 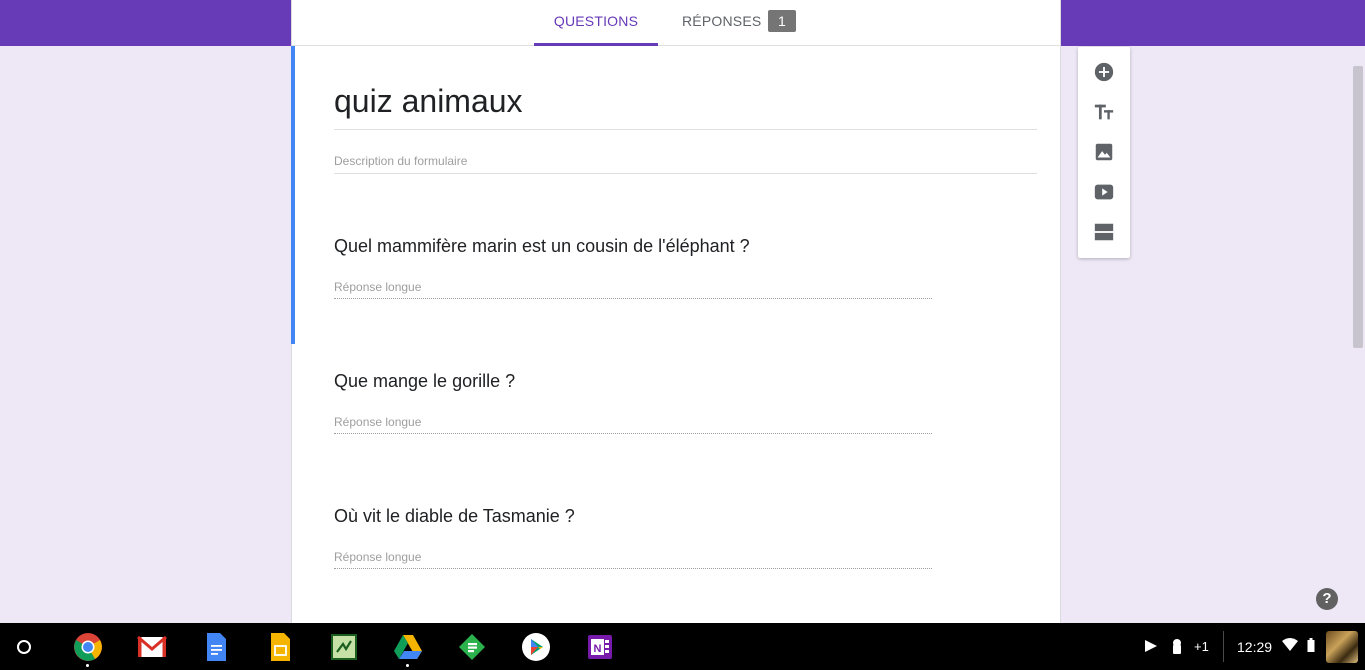 I want to click on add-question-icon, so click(x=1104, y=72).